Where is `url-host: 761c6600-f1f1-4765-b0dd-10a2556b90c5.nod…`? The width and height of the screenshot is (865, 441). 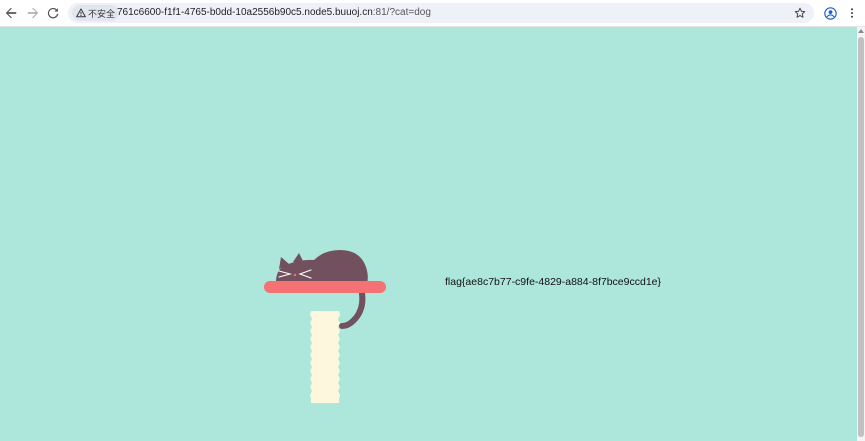
url-host: 761c6600-f1f1-4765-b0dd-10a2556b90c5.nod… is located at coordinates (245, 12).